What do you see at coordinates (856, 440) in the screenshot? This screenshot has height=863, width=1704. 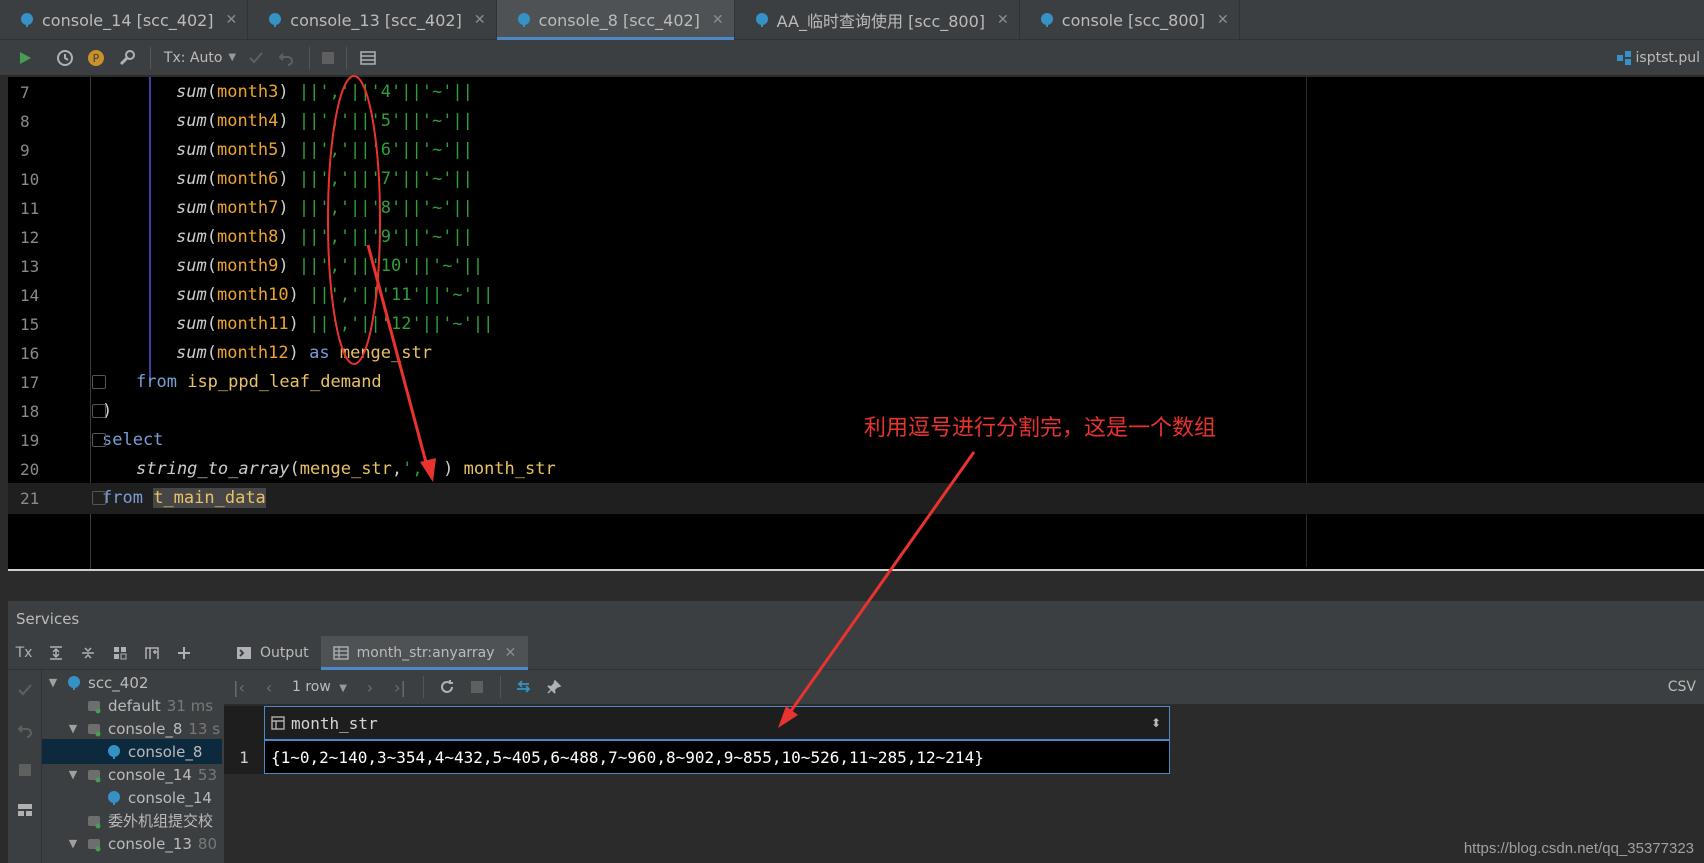 I see `code-line: 19 select` at bounding box center [856, 440].